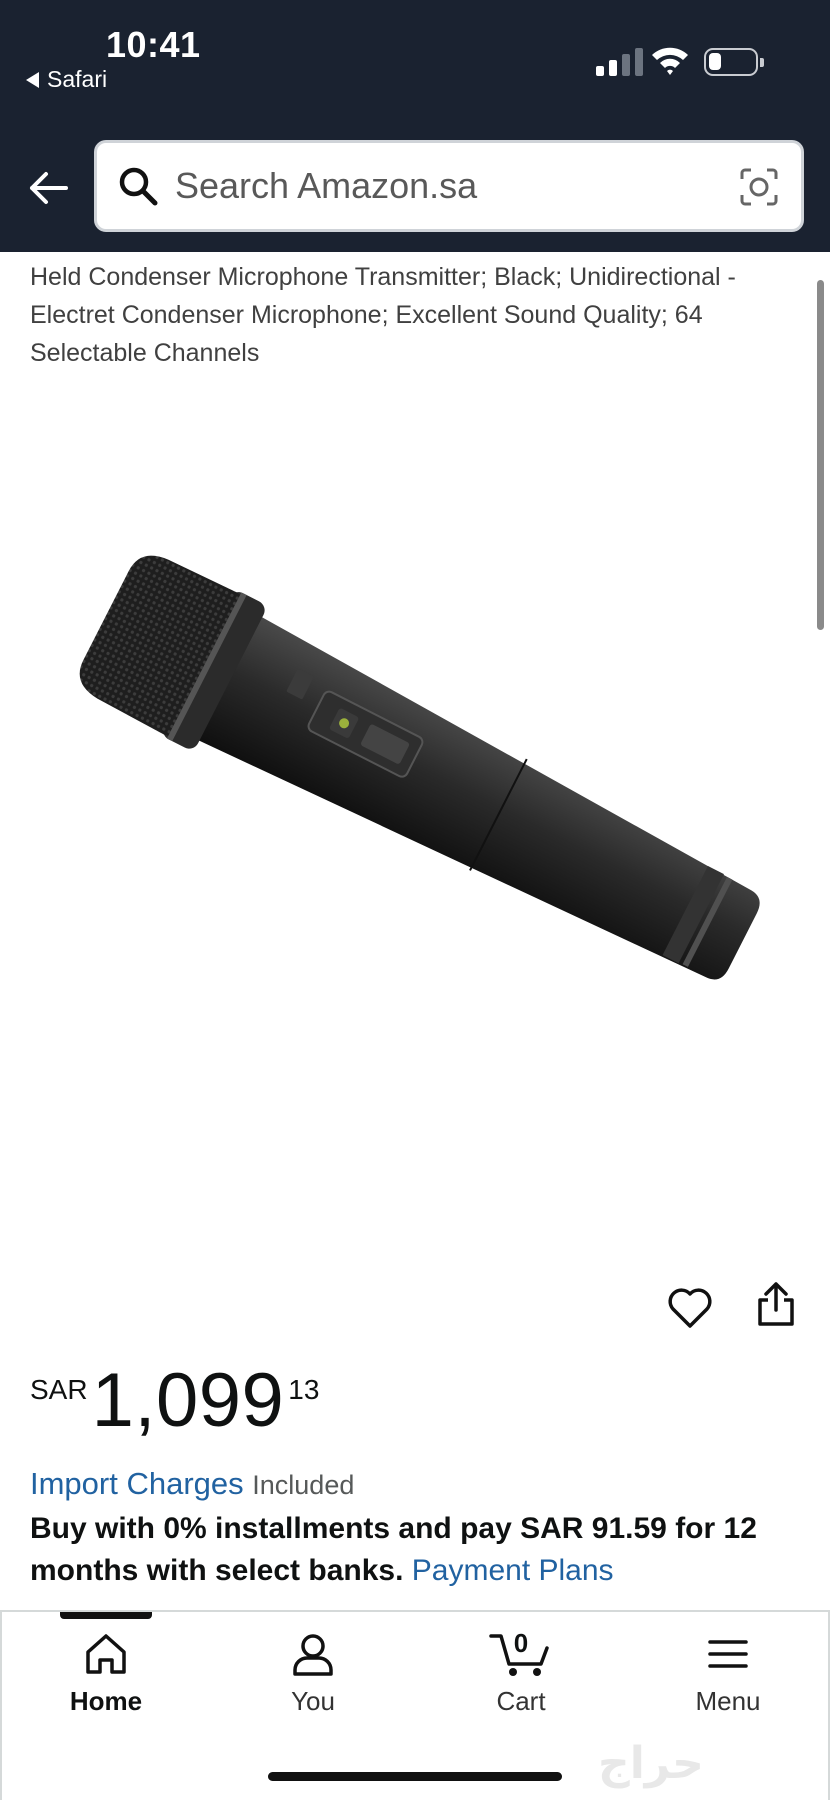 This screenshot has height=1800, width=830. What do you see at coordinates (728, 1673) in the screenshot?
I see `nav-menu: Menu` at bounding box center [728, 1673].